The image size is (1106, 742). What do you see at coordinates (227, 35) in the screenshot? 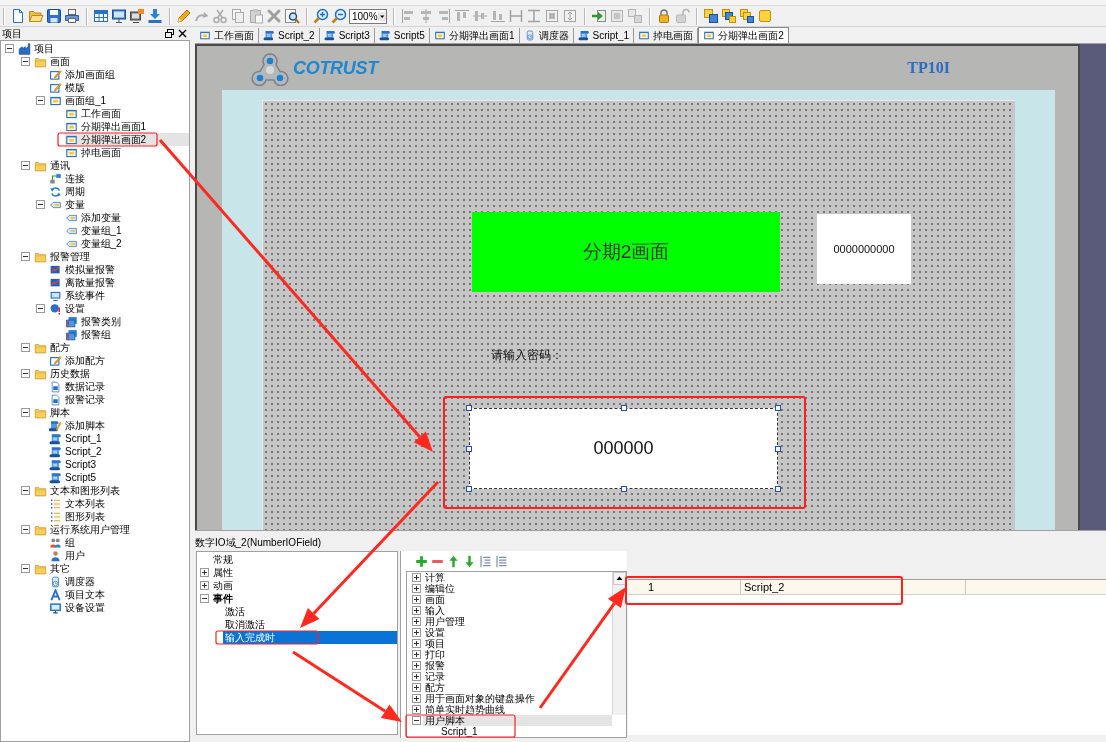
I see `editor-tab: 工作画面` at bounding box center [227, 35].